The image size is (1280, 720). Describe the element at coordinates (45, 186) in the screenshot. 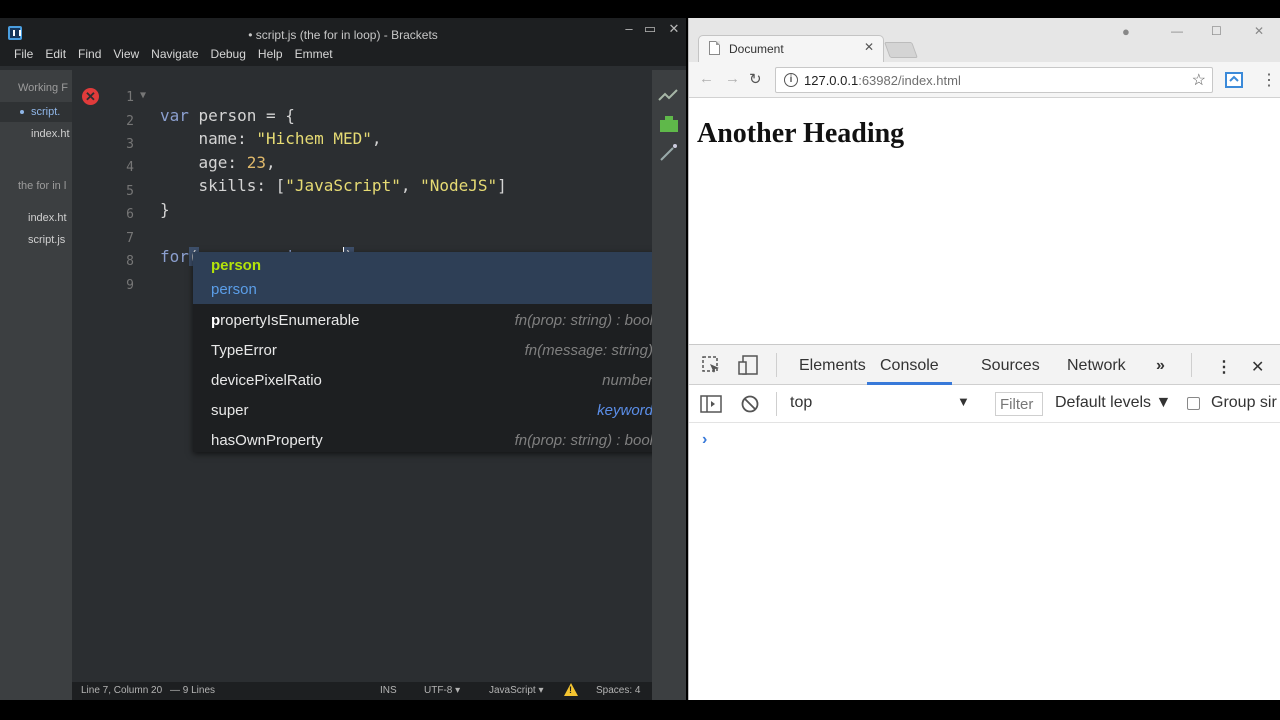

I see `project-header: the for in l` at that location.